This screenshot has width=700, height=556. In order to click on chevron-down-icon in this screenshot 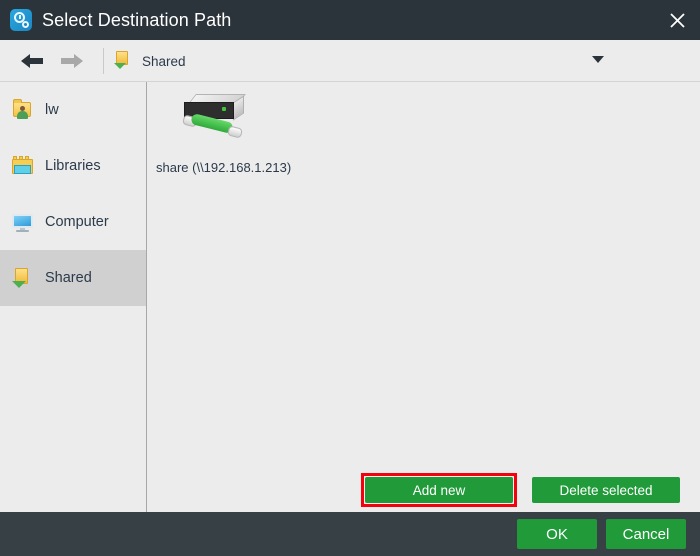, I will do `click(598, 59)`.